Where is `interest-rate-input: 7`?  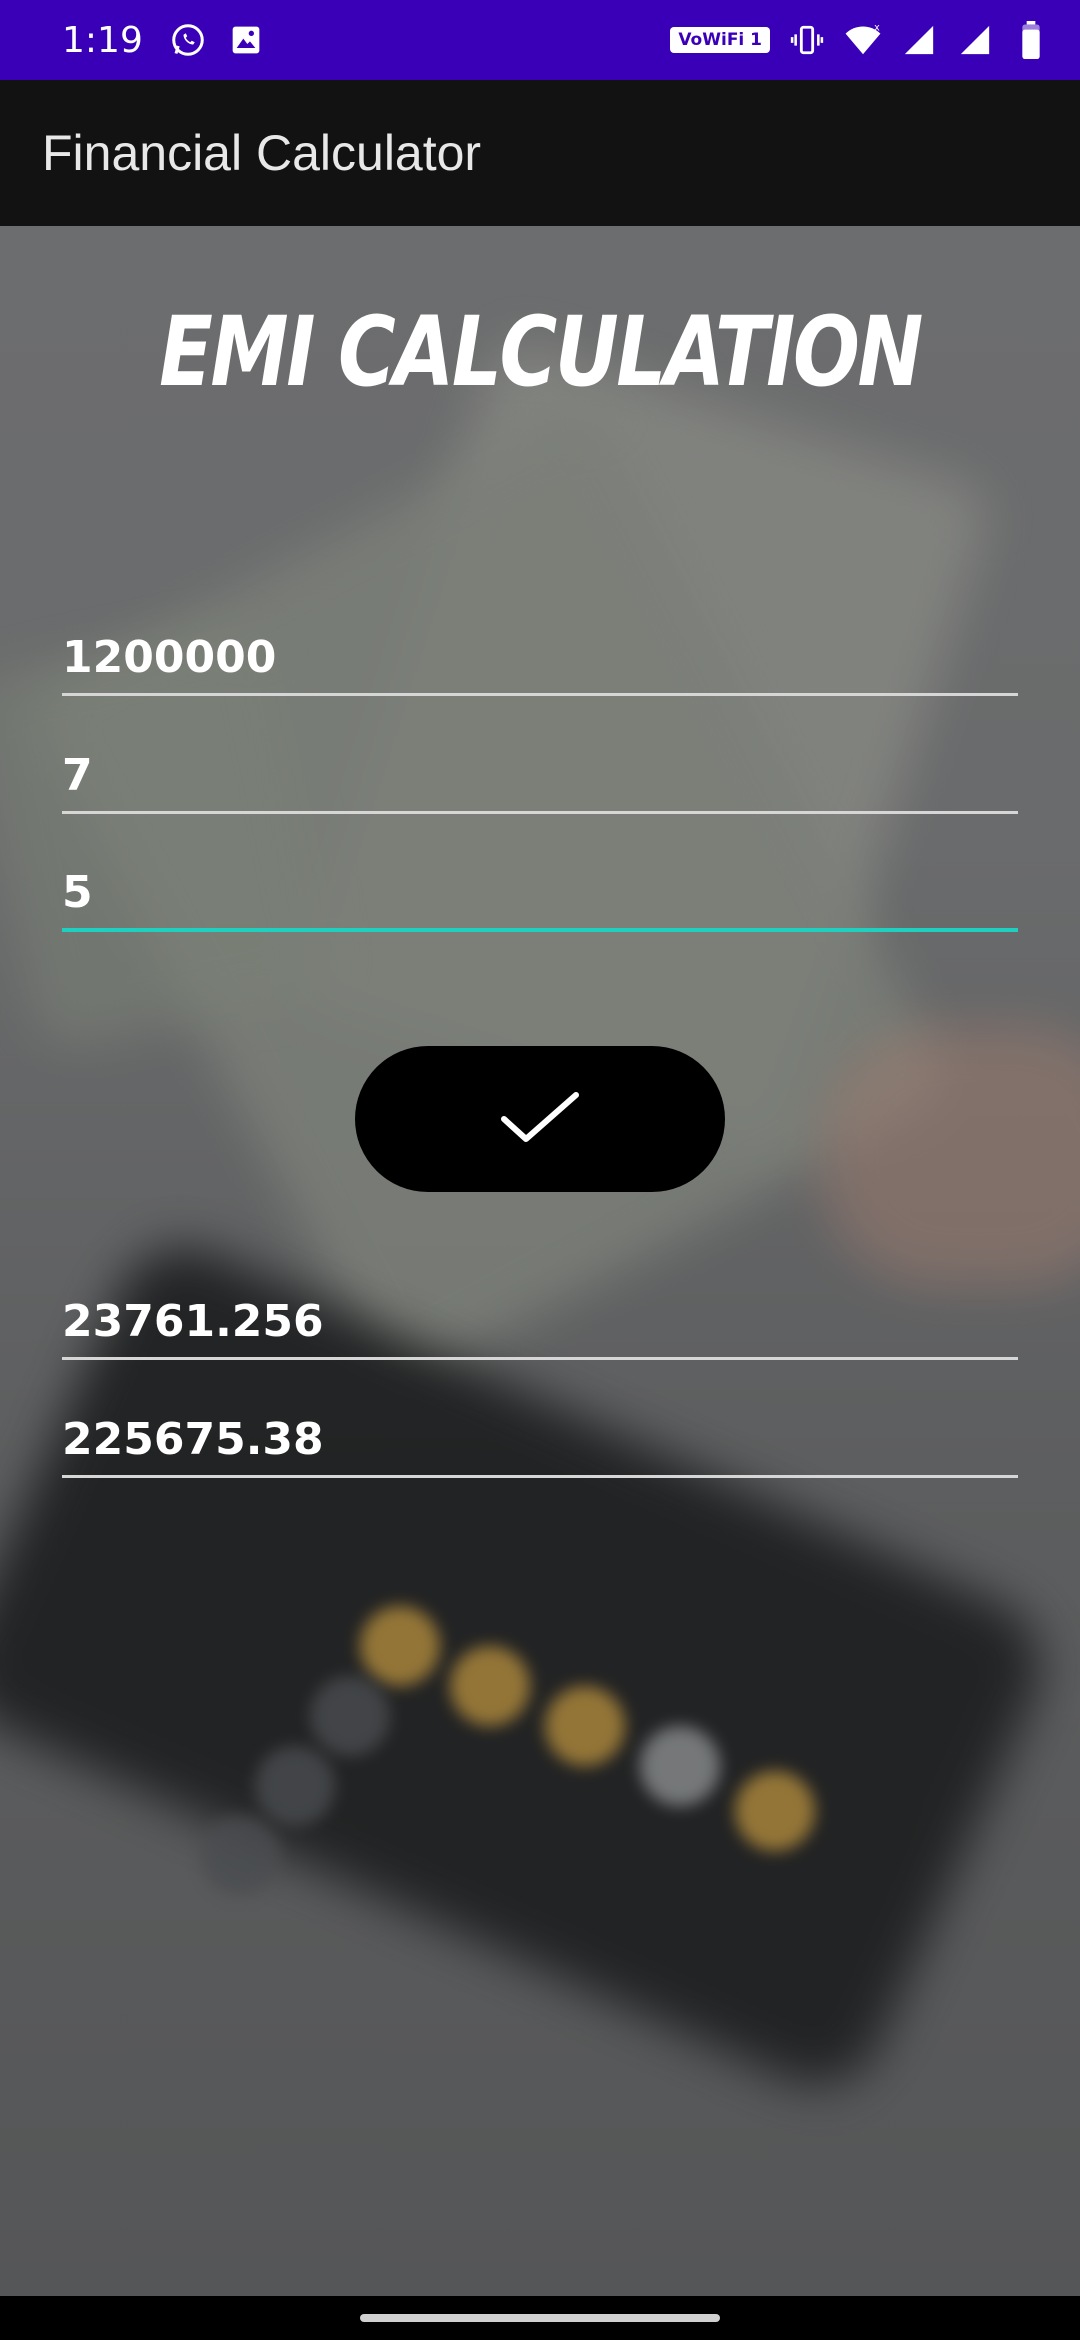
interest-rate-input: 7 is located at coordinates (540, 779).